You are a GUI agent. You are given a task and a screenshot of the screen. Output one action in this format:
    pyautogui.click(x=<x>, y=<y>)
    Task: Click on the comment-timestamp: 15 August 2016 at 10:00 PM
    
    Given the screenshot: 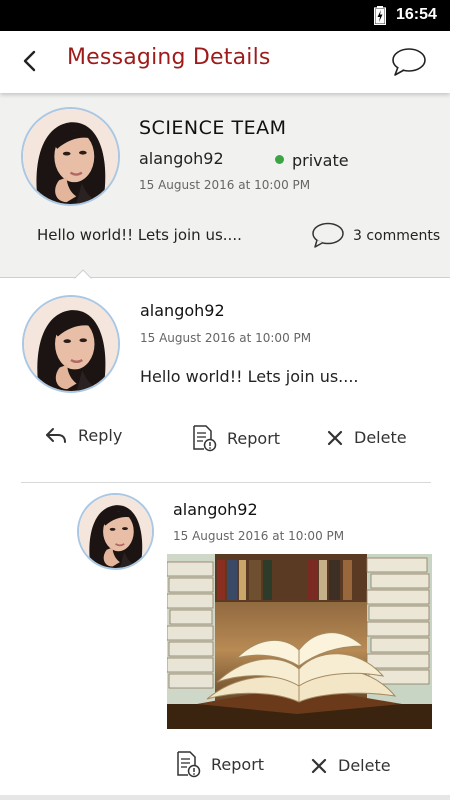 What is the action you would take?
    pyautogui.click(x=226, y=338)
    